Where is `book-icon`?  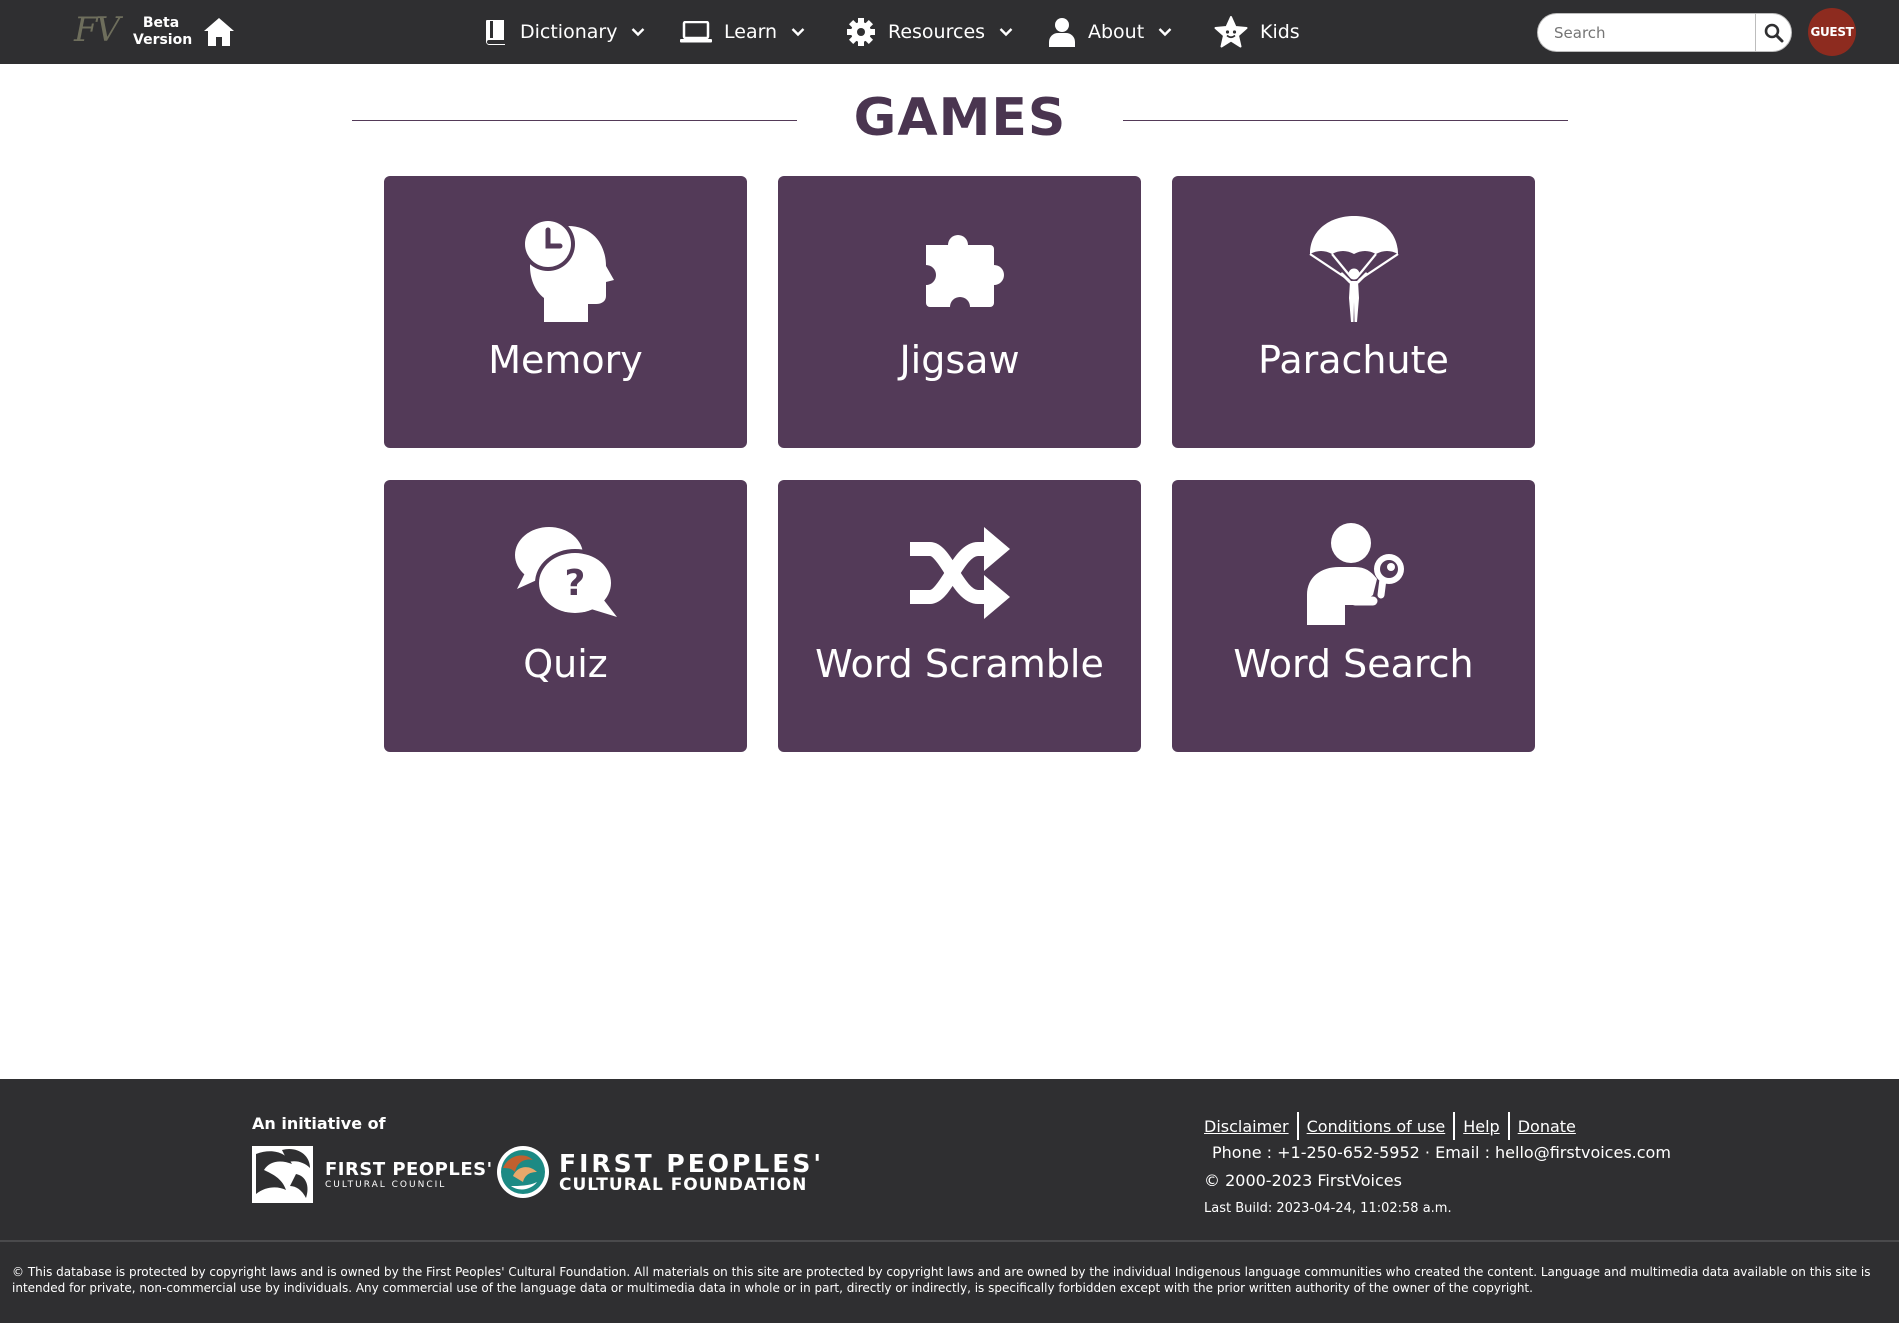
book-icon is located at coordinates (496, 32).